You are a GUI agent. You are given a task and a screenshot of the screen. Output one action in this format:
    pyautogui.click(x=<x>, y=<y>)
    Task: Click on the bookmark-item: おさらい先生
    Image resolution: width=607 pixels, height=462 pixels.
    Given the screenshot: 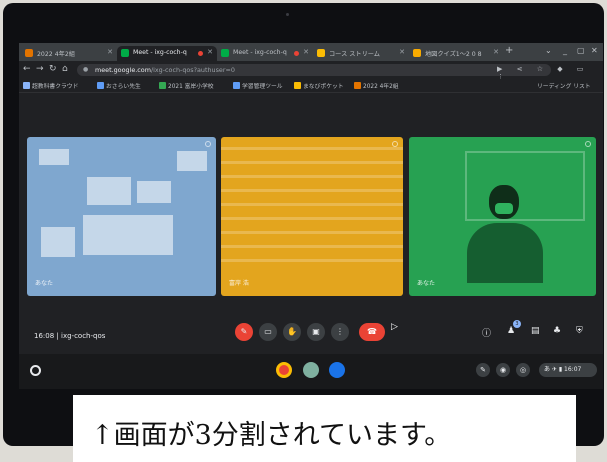 What is the action you would take?
    pyautogui.click(x=119, y=85)
    